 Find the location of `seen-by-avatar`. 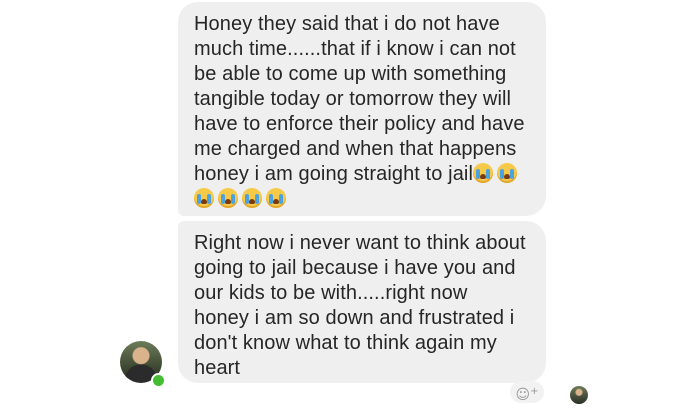

seen-by-avatar is located at coordinates (579, 395).